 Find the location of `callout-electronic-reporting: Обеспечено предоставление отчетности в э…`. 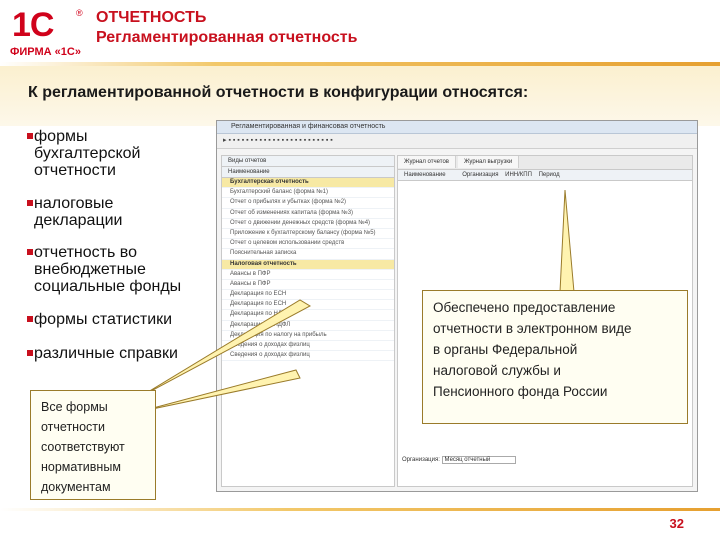

callout-electronic-reporting: Обеспечено предоставление отчетности в э… is located at coordinates (555, 357).